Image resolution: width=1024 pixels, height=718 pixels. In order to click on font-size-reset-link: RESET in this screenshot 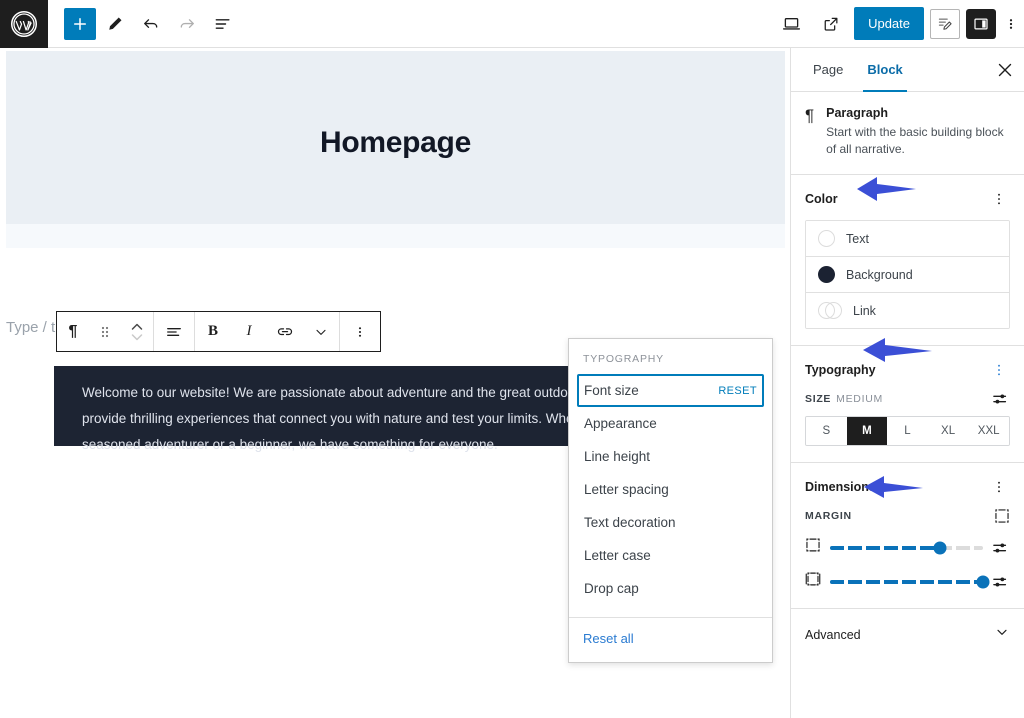, I will do `click(737, 391)`.